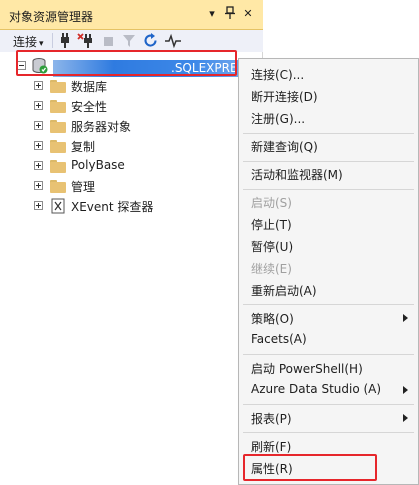 This screenshot has height=485, width=419. Describe the element at coordinates (328, 224) in the screenshot. I see `menu-item-stop: 停止(T)` at that location.